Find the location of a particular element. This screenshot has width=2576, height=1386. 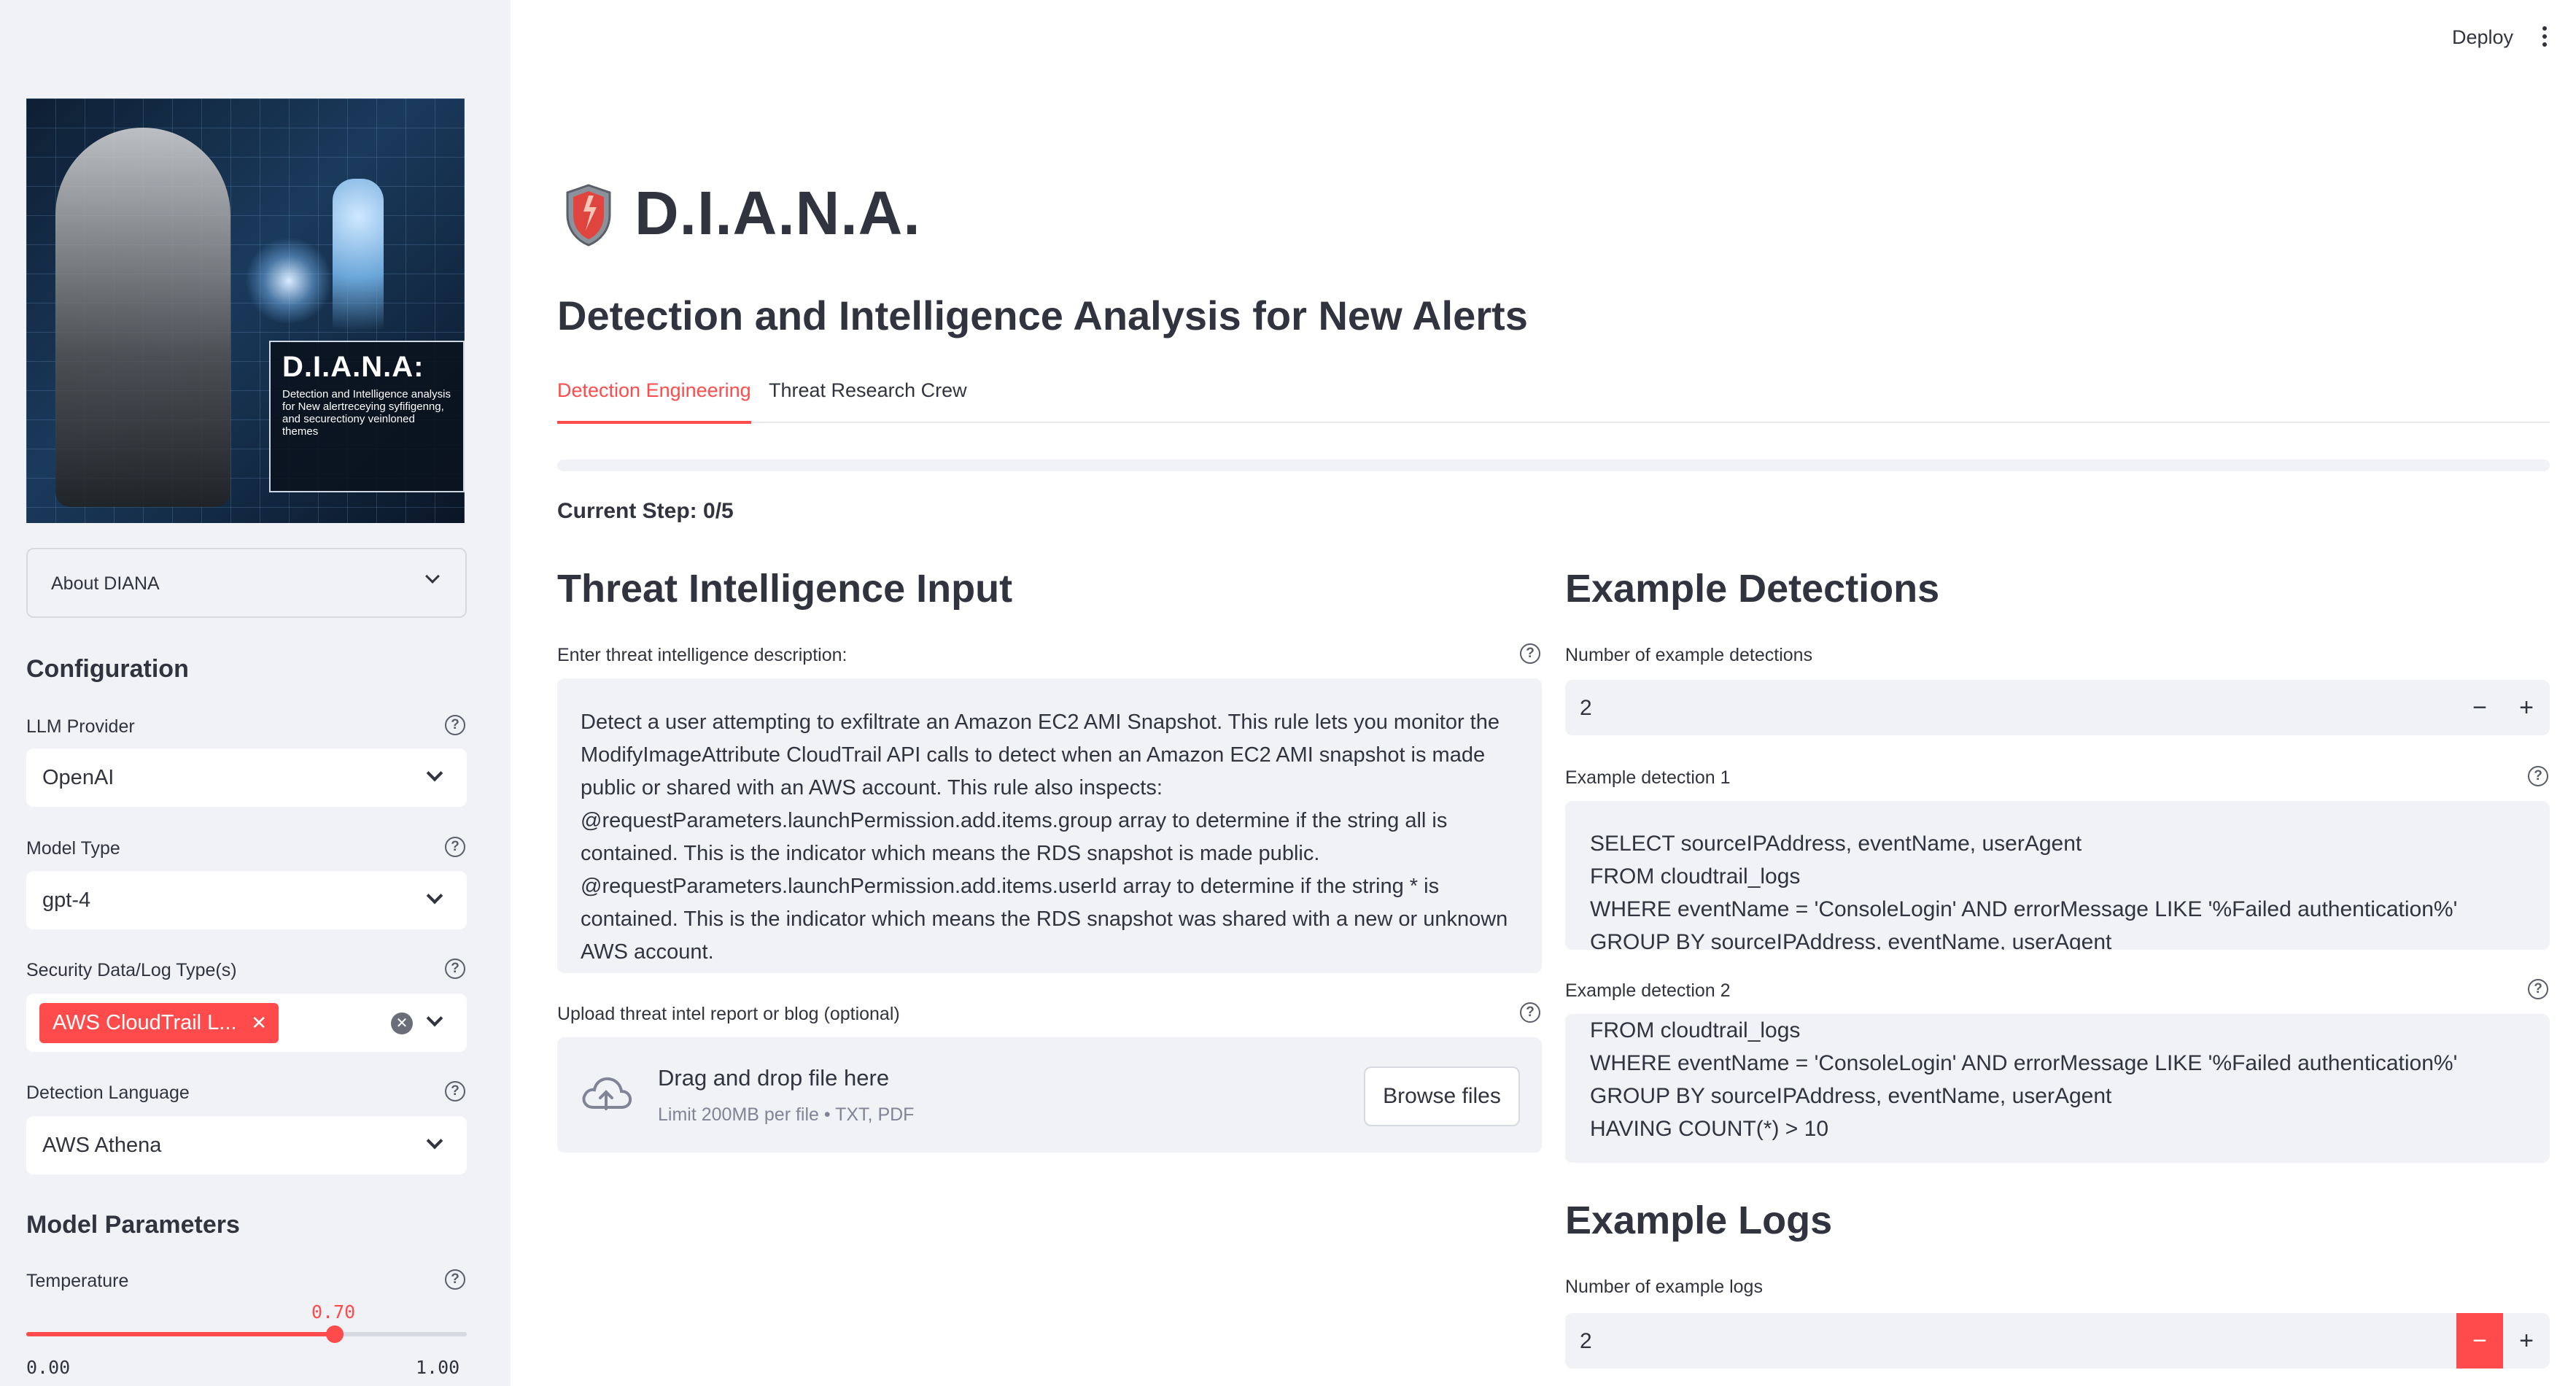

log-type-tag: AWS CloudTrail L... ✕ is located at coordinates (159, 1023).